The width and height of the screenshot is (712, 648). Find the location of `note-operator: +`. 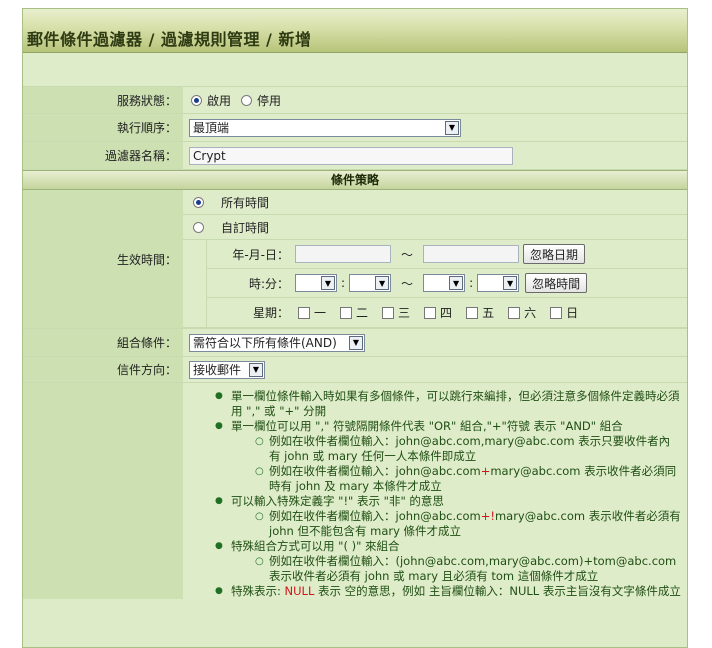

note-operator: + is located at coordinates (485, 471).